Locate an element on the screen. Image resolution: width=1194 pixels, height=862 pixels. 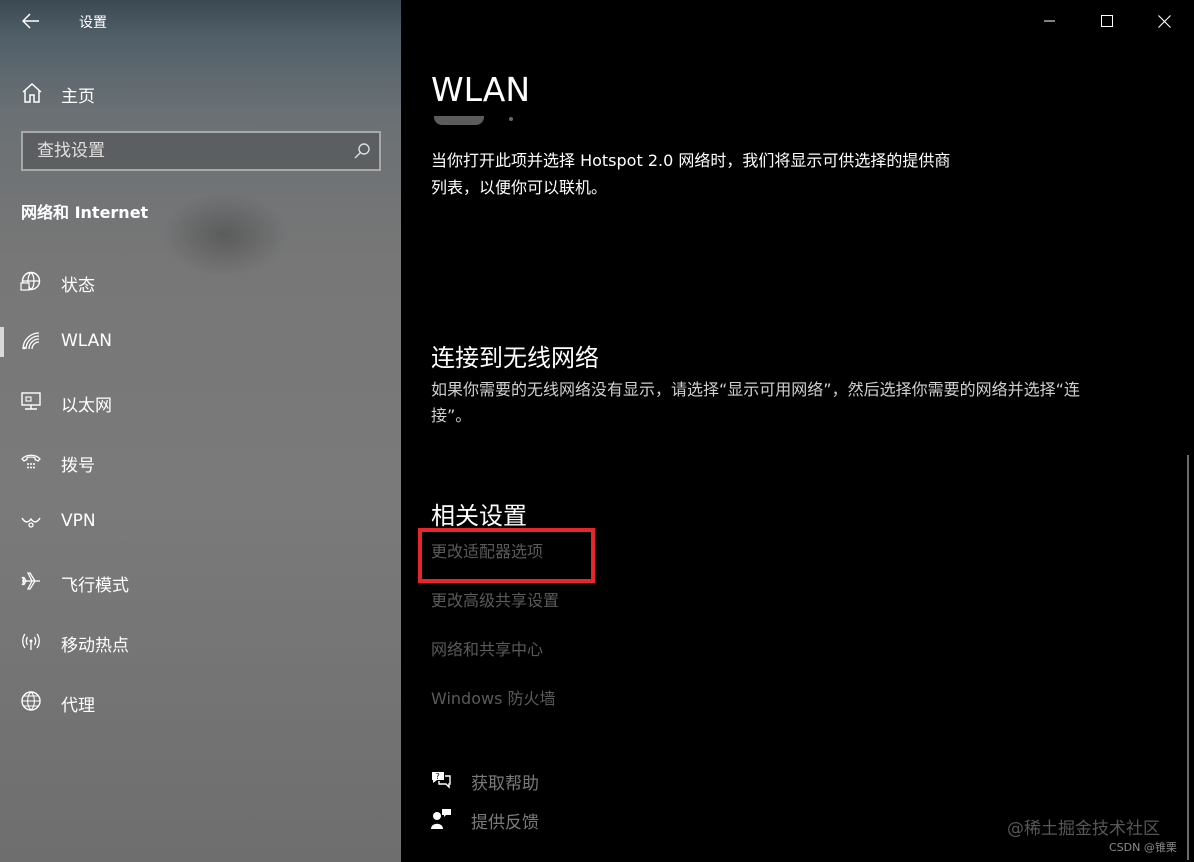
windows-firewall-link: Windows 防火墙 is located at coordinates (493, 697).